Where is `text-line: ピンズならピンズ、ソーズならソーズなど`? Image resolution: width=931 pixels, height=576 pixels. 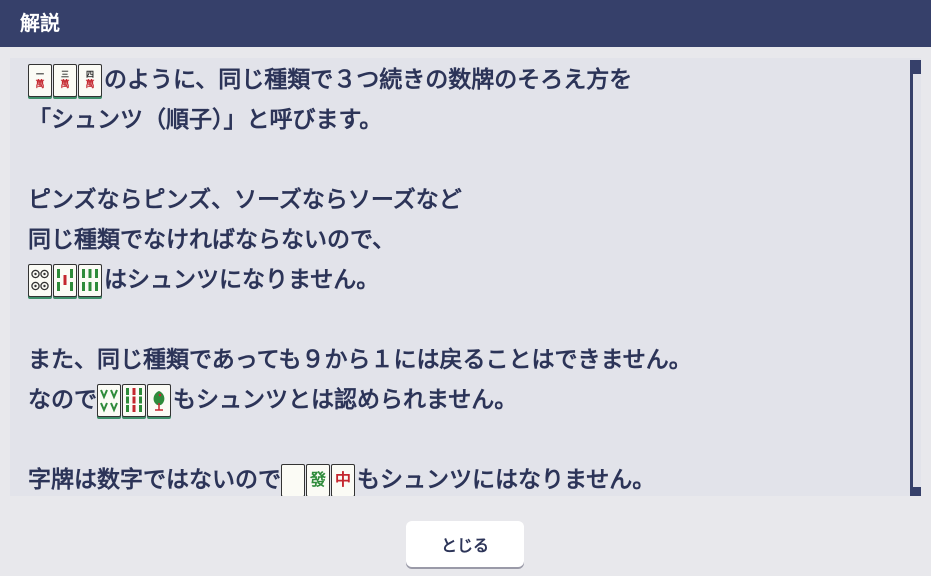
text-line: ピンズならピンズ、ソーズならソーズなど is located at coordinates (245, 200).